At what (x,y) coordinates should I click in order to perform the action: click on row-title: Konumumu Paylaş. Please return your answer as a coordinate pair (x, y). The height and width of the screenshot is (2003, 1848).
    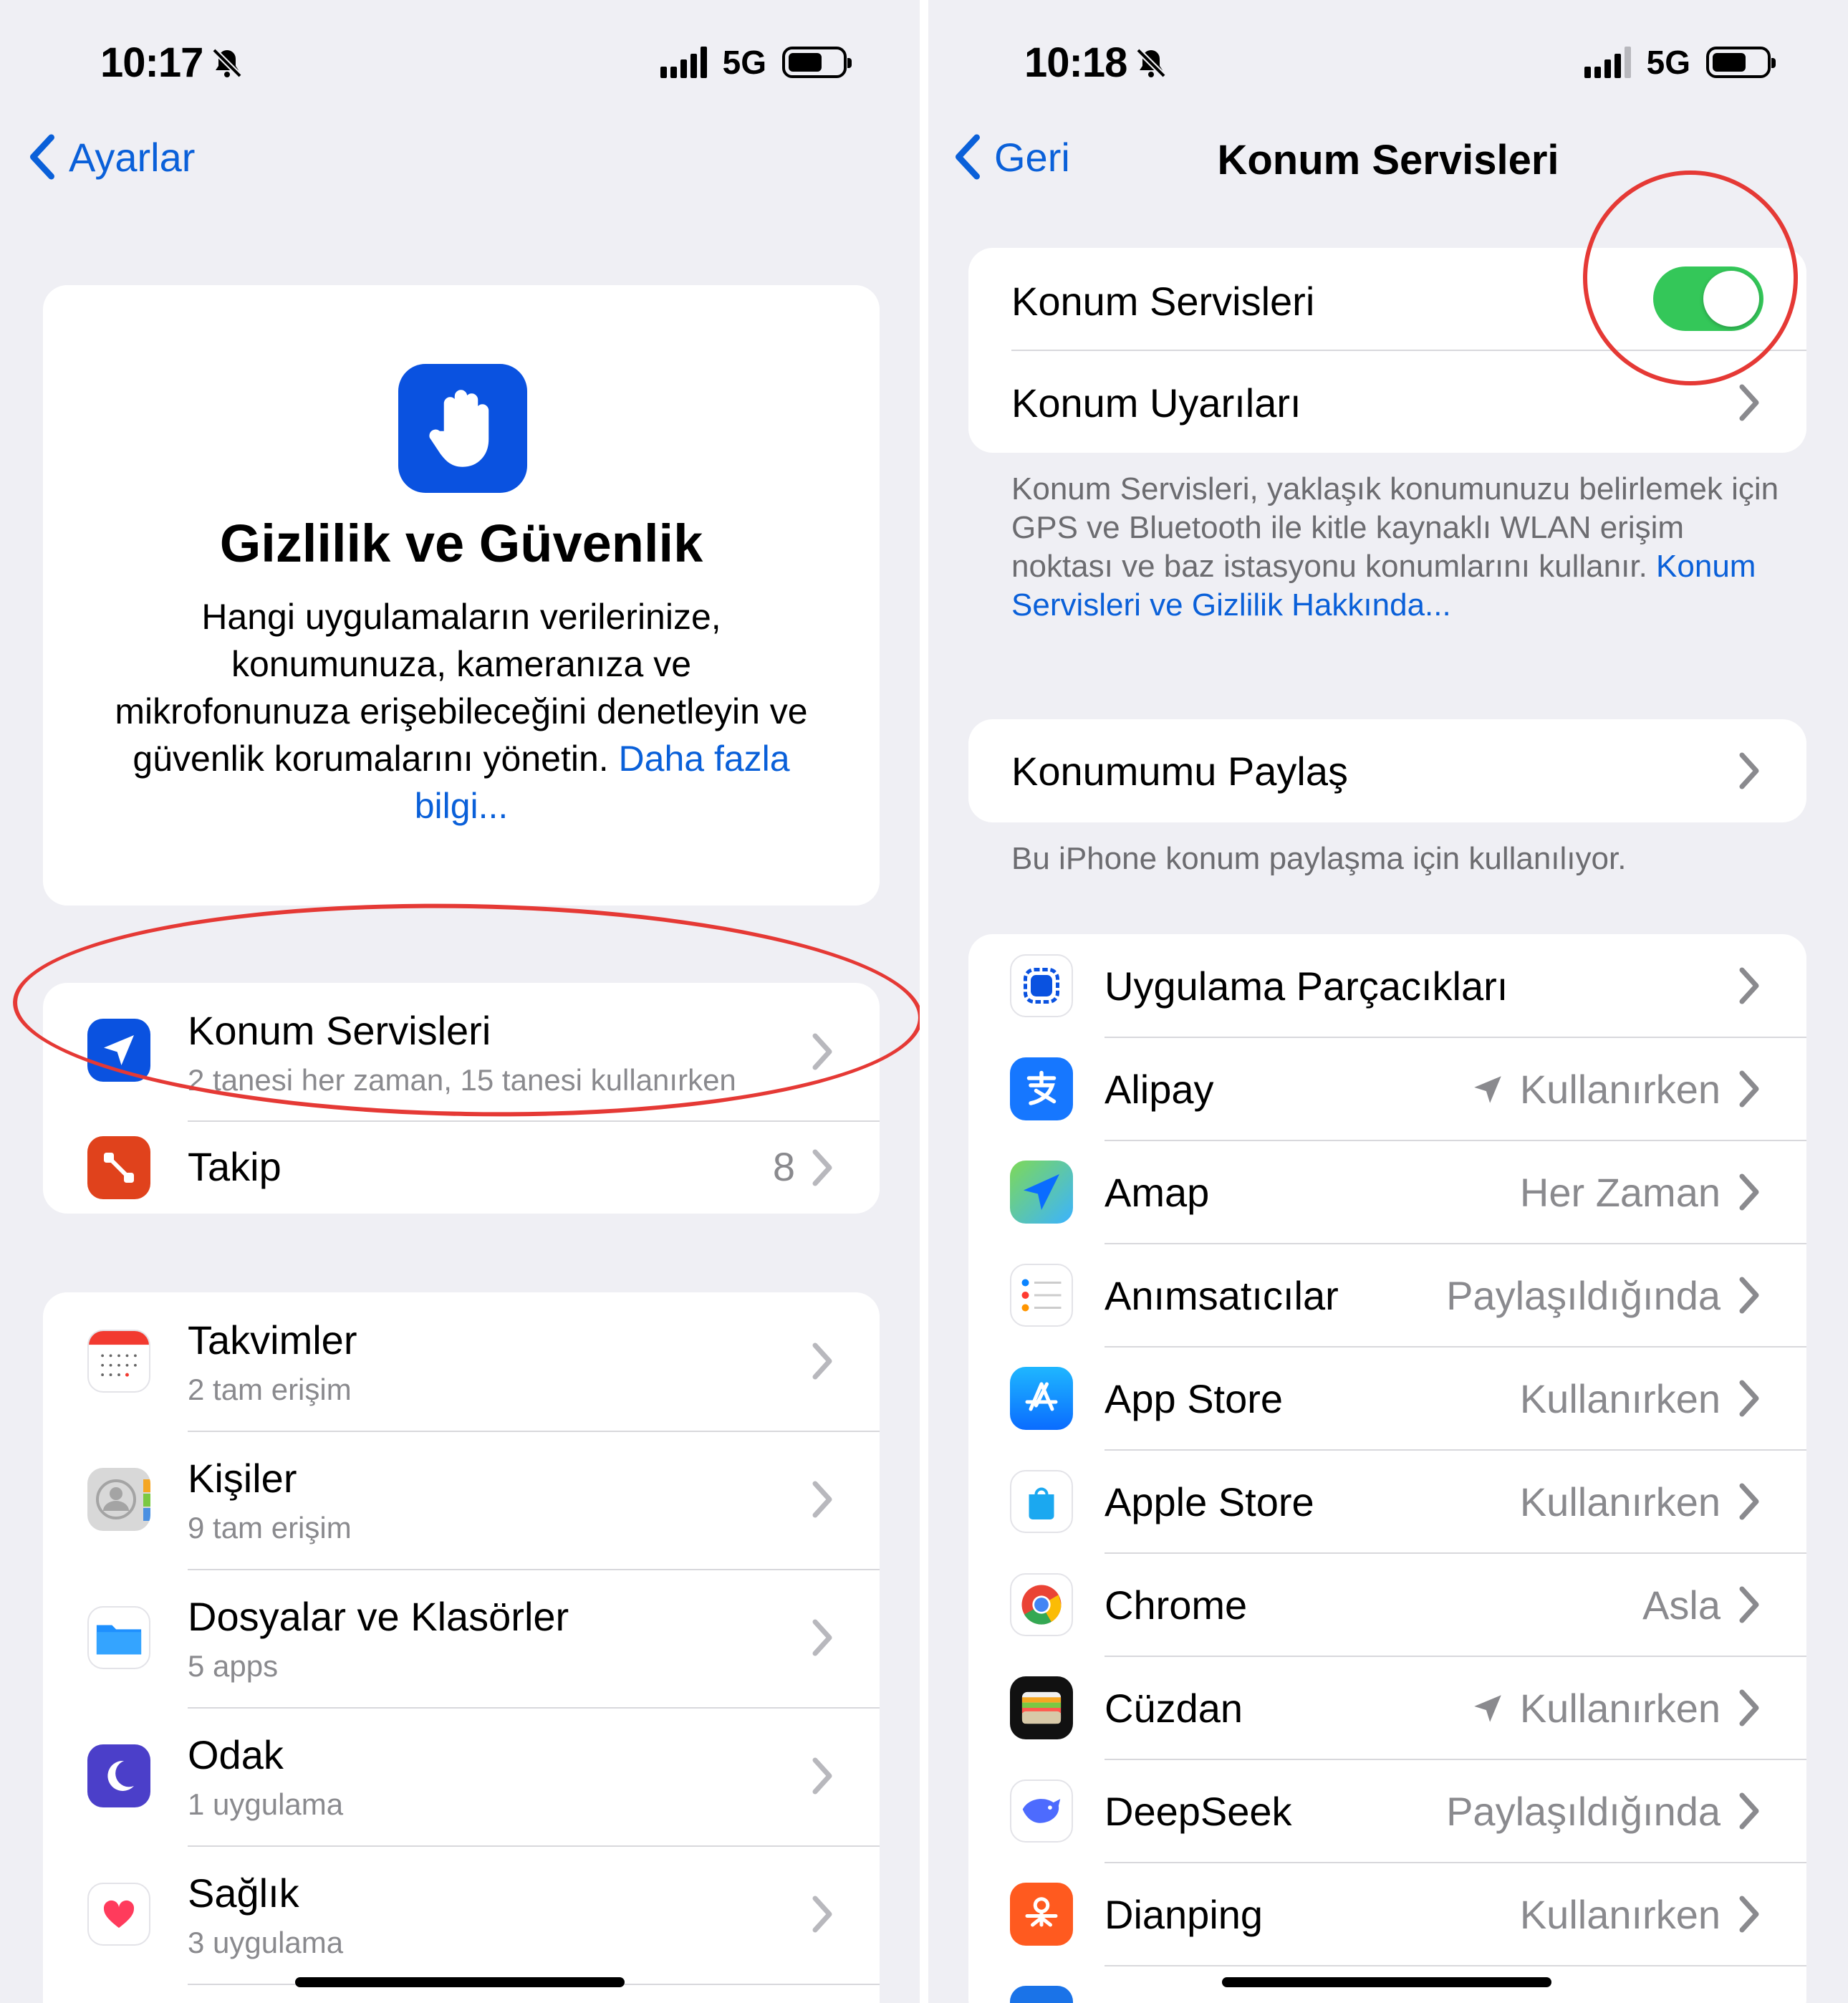
    Looking at the image, I should click on (1180, 771).